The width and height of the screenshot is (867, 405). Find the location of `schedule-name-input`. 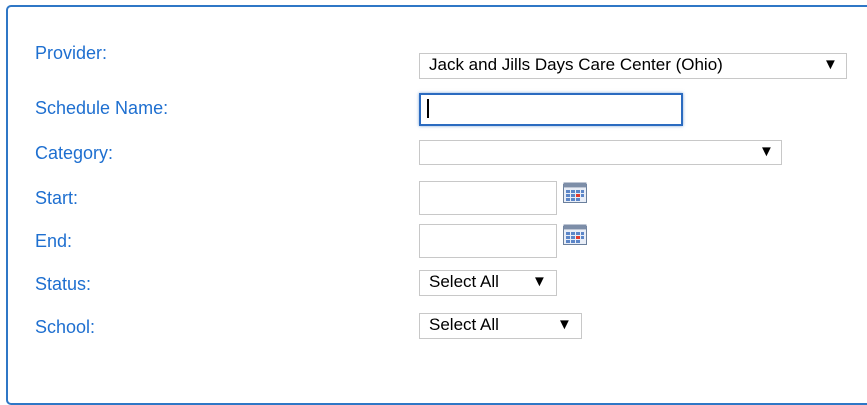

schedule-name-input is located at coordinates (551, 109).